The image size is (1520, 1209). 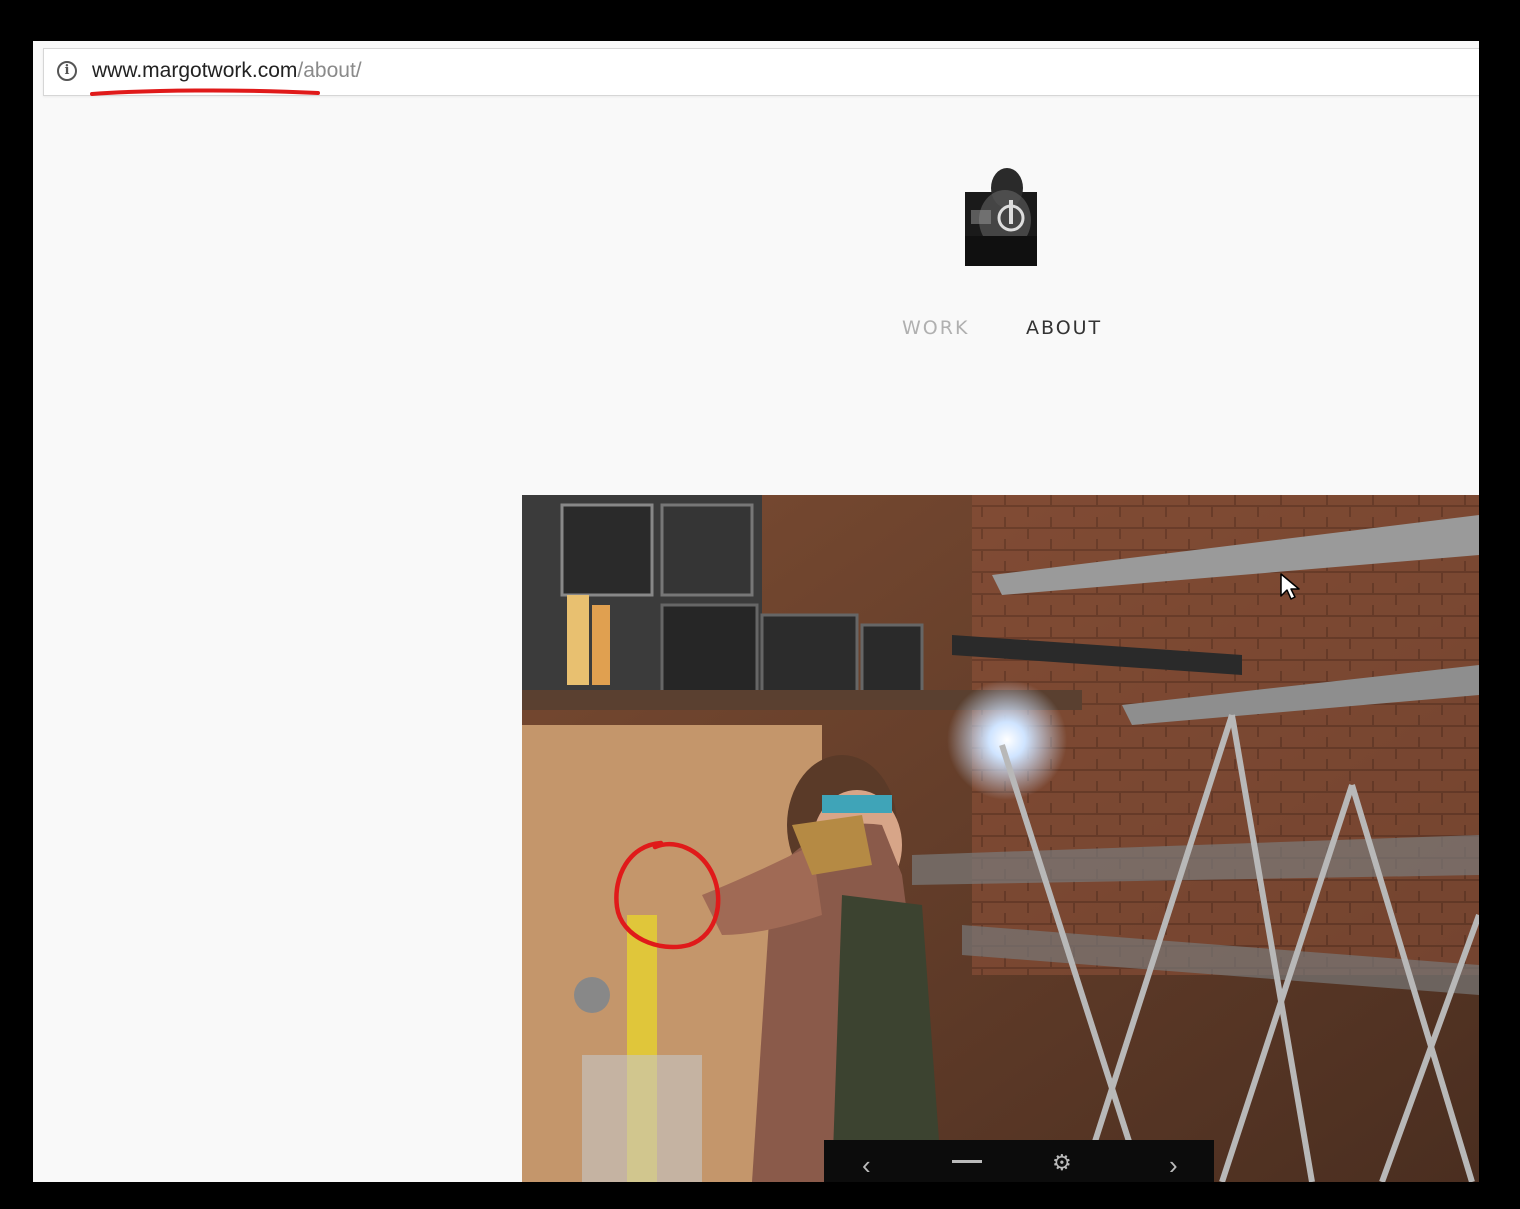 What do you see at coordinates (935, 328) in the screenshot?
I see `nav-work: WORK` at bounding box center [935, 328].